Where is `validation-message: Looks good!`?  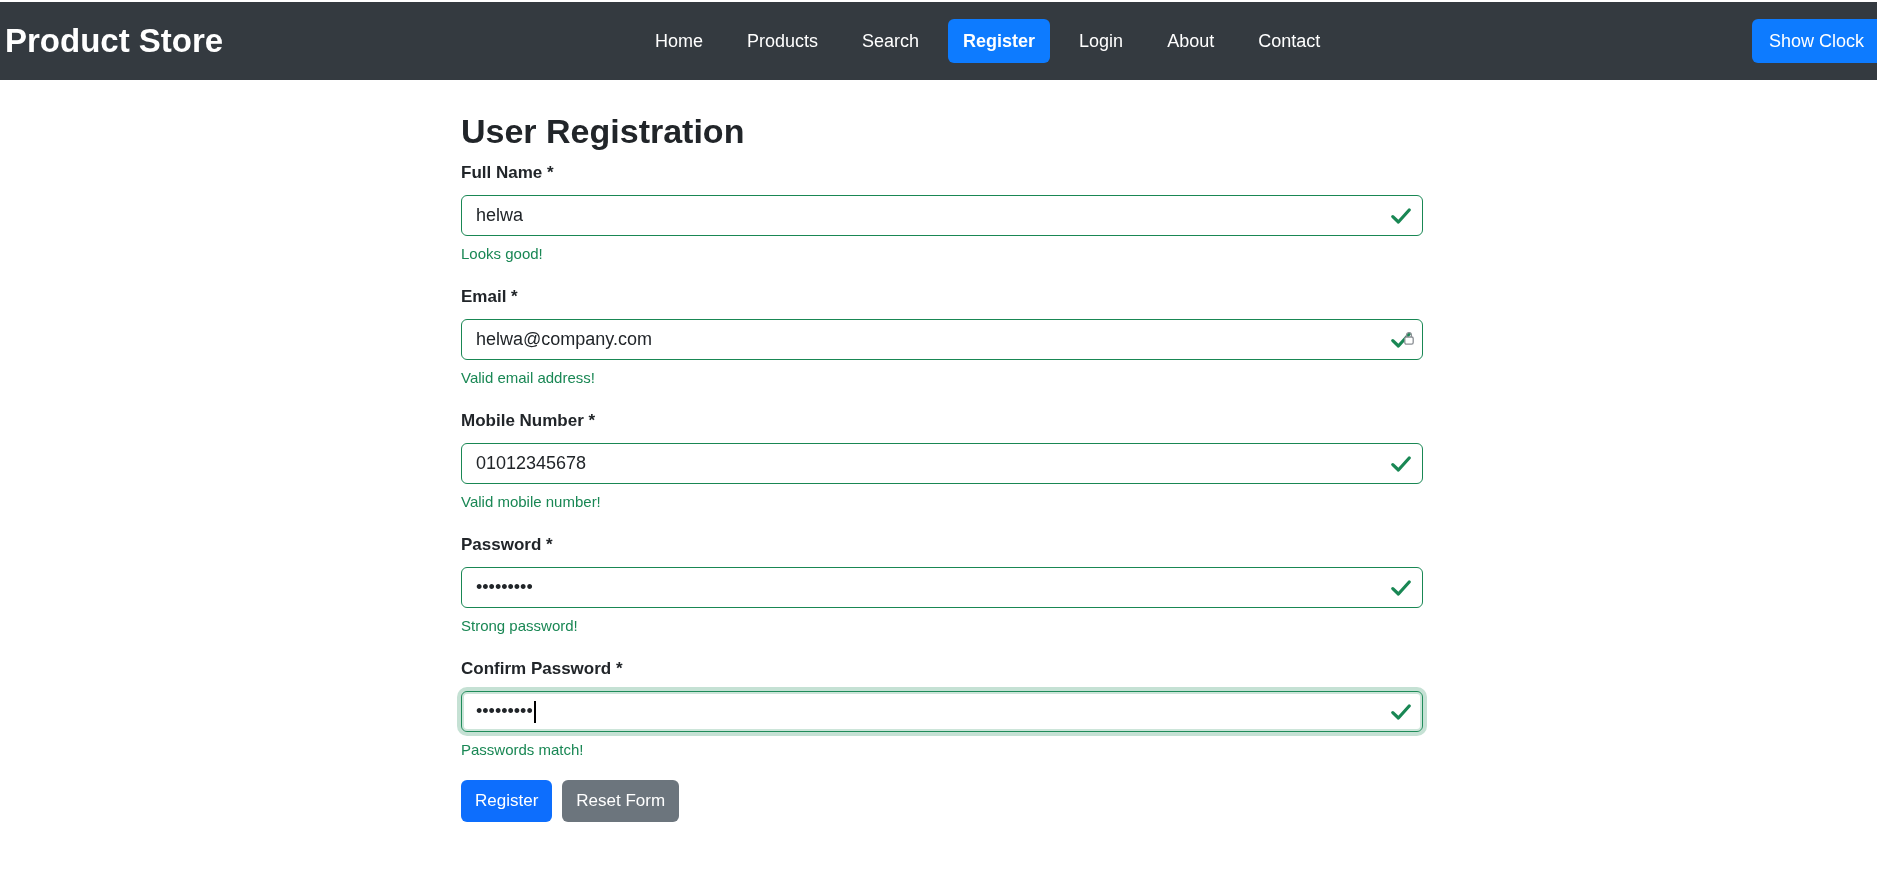
validation-message: Looks good! is located at coordinates (502, 254).